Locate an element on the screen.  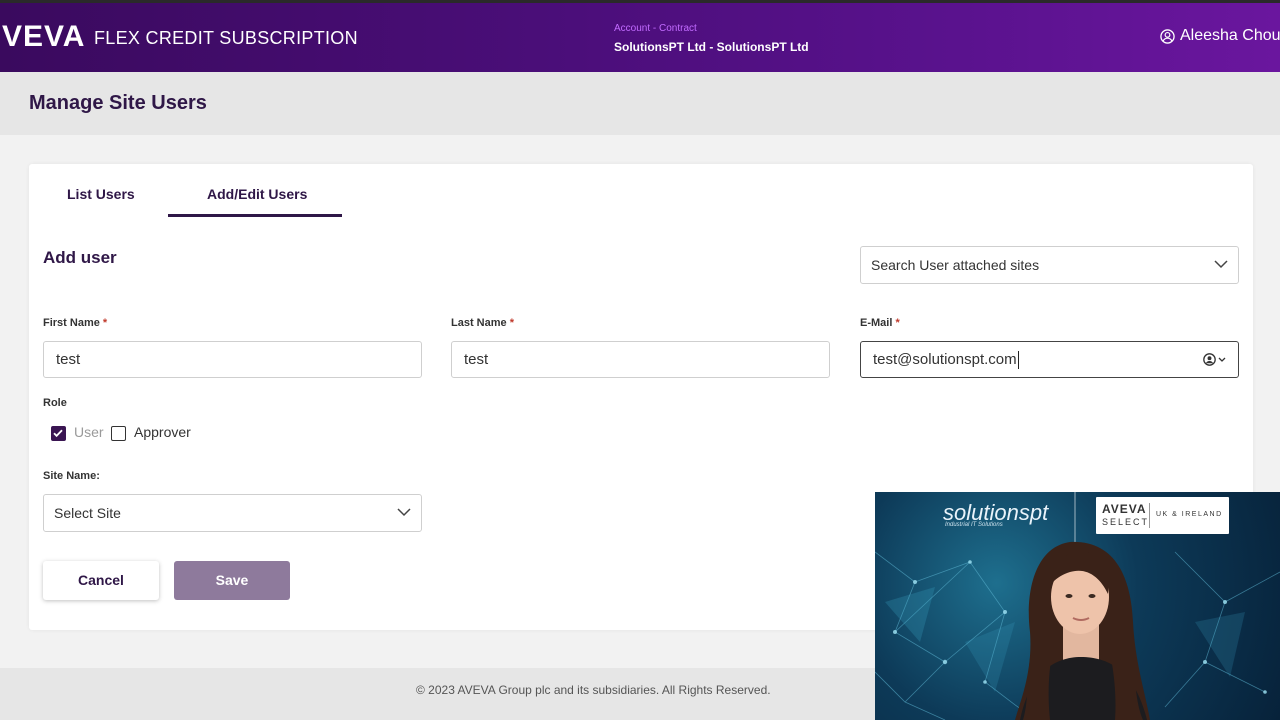
logo-text: VEVA is located at coordinates (44, 36).